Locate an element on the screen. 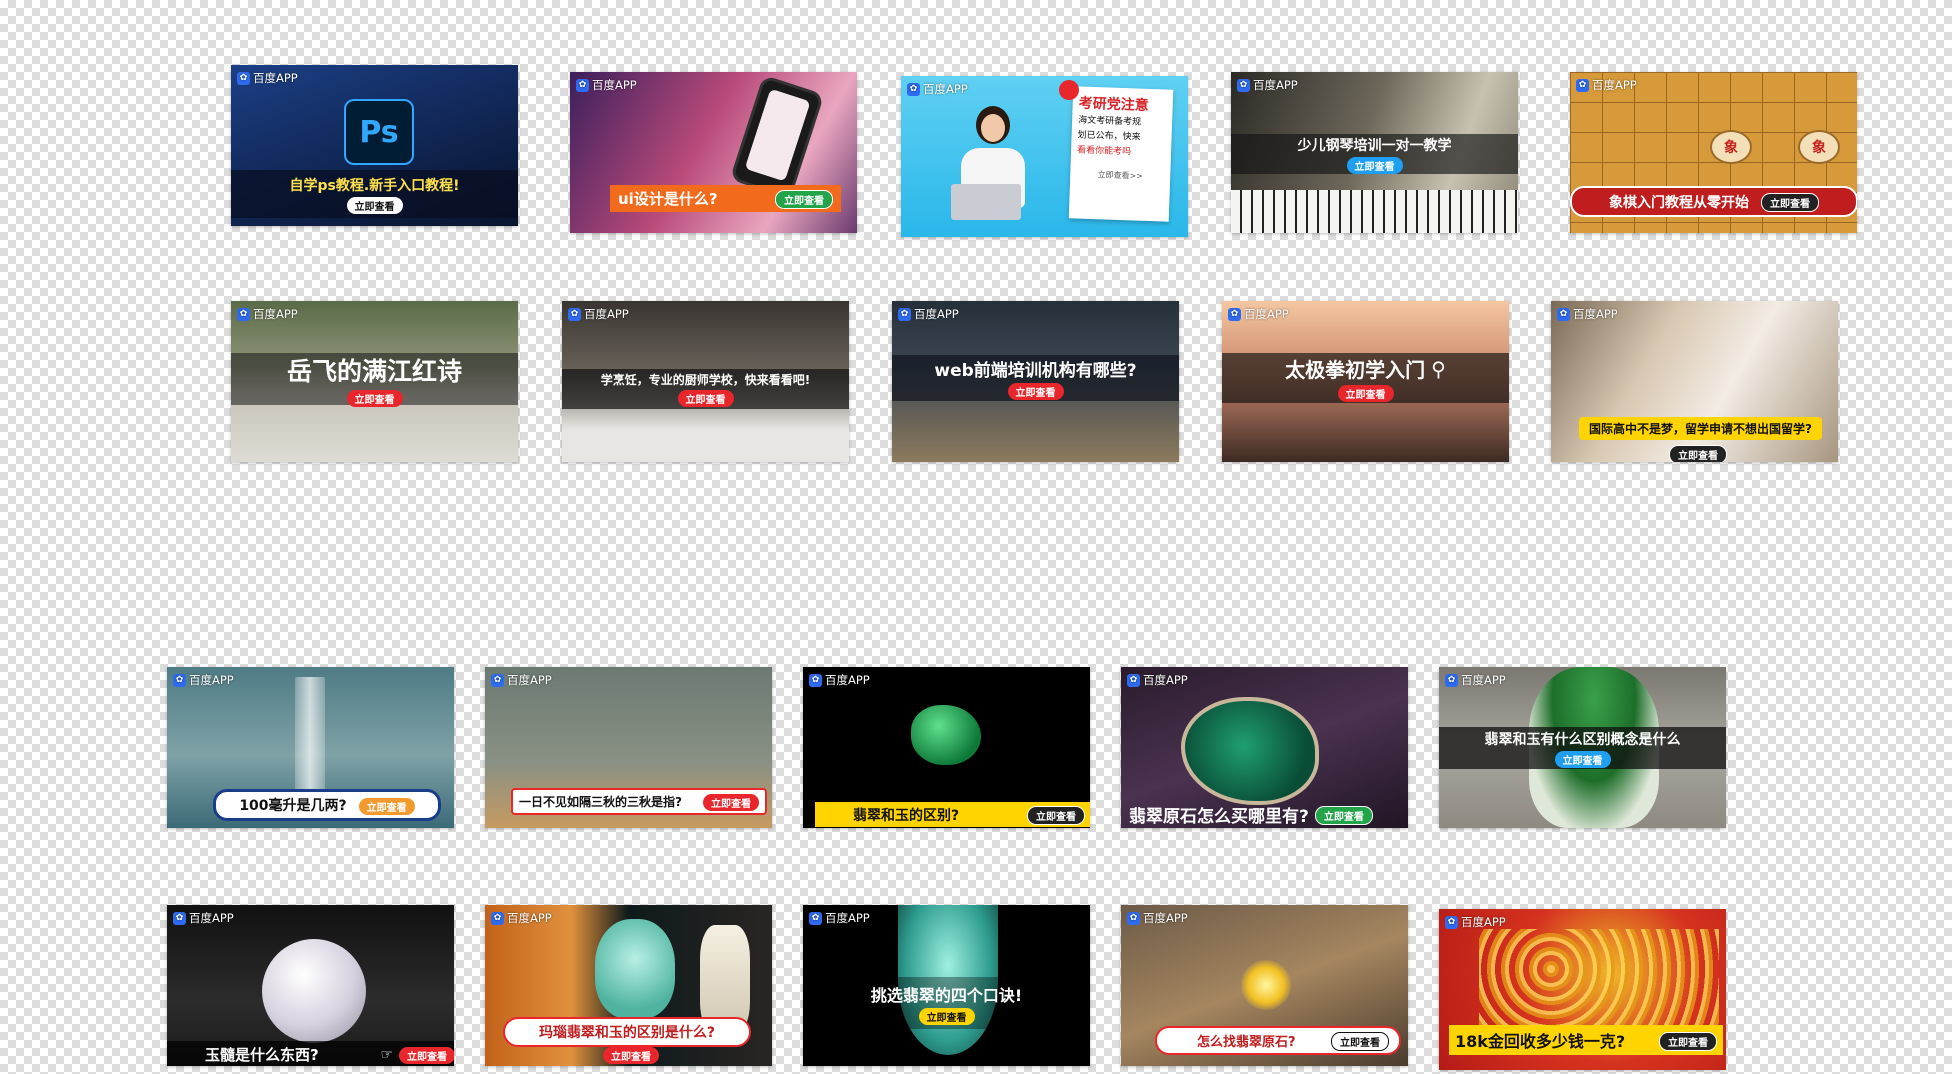 The height and width of the screenshot is (1074, 1952). ad-card-jade-concept: ✿ 百度APP 翡翠和玉有什么区别概念是什么 立即查看 is located at coordinates (1582, 747).